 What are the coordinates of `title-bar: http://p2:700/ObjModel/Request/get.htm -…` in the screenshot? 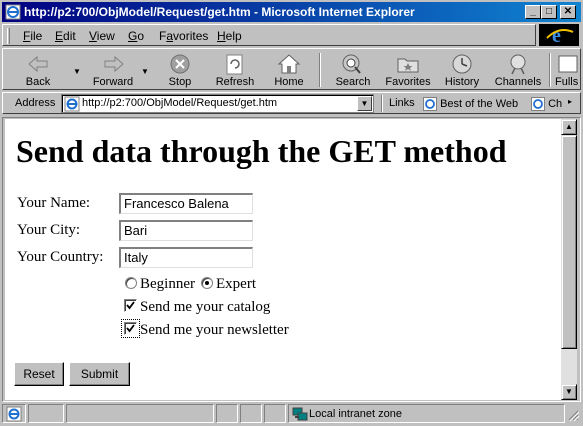 It's located at (291, 12).